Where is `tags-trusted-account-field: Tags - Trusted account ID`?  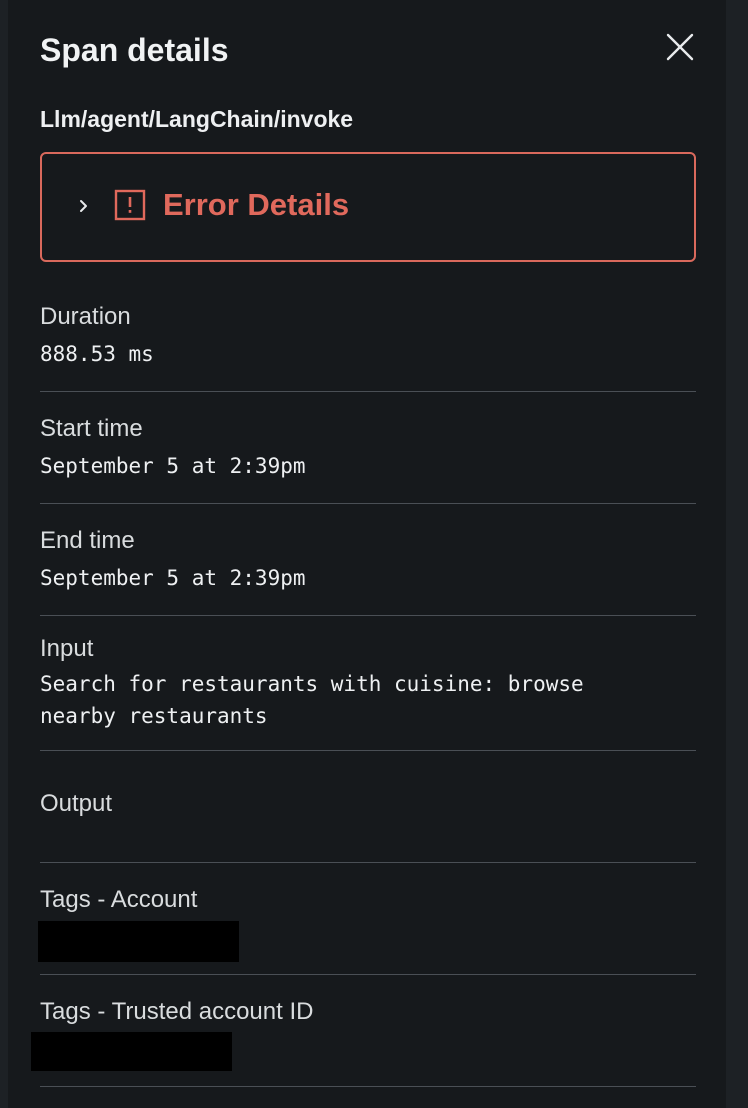
tags-trusted-account-field: Tags - Trusted account ID is located at coordinates (368, 1012).